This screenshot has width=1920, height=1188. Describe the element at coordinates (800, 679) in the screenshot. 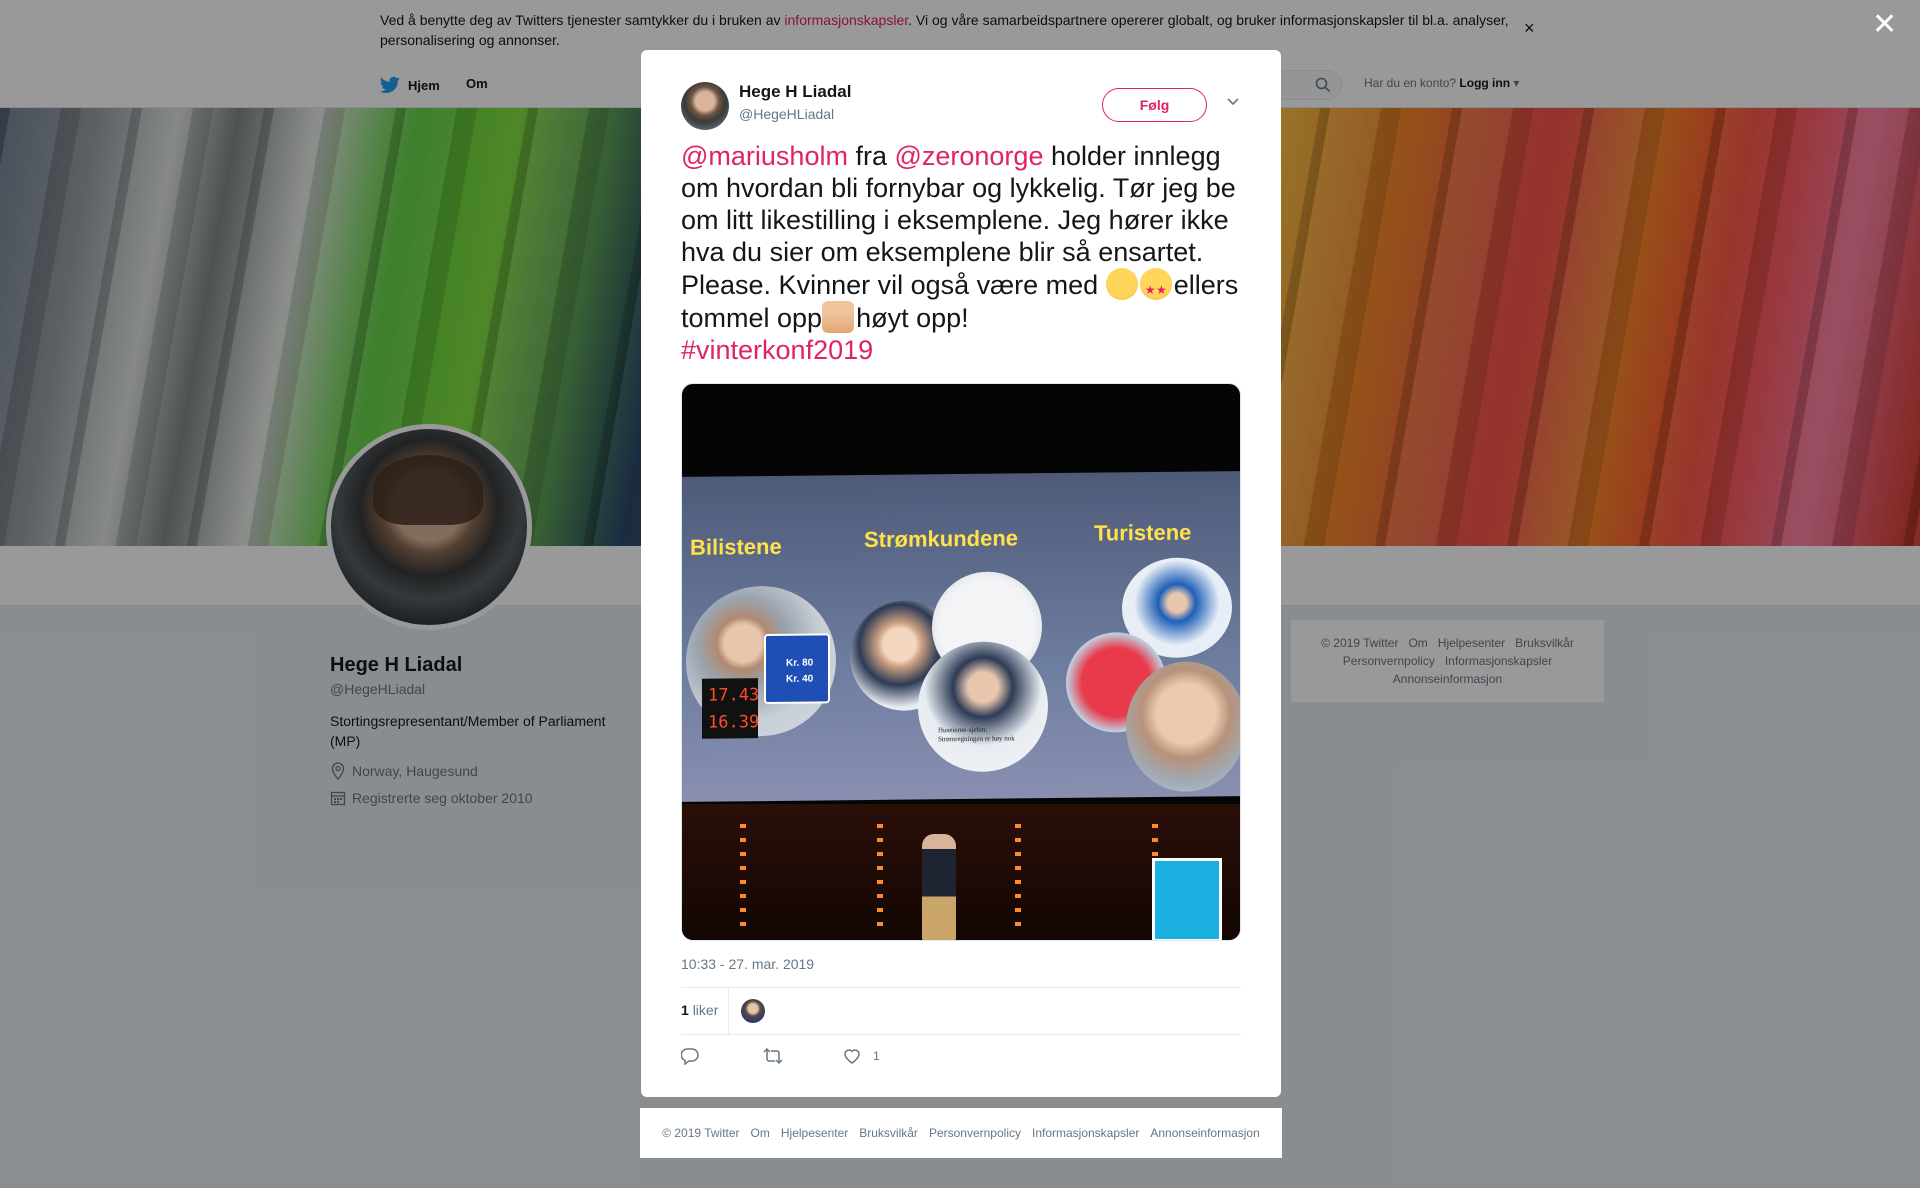

I see `sign-price: Kr. 40` at that location.